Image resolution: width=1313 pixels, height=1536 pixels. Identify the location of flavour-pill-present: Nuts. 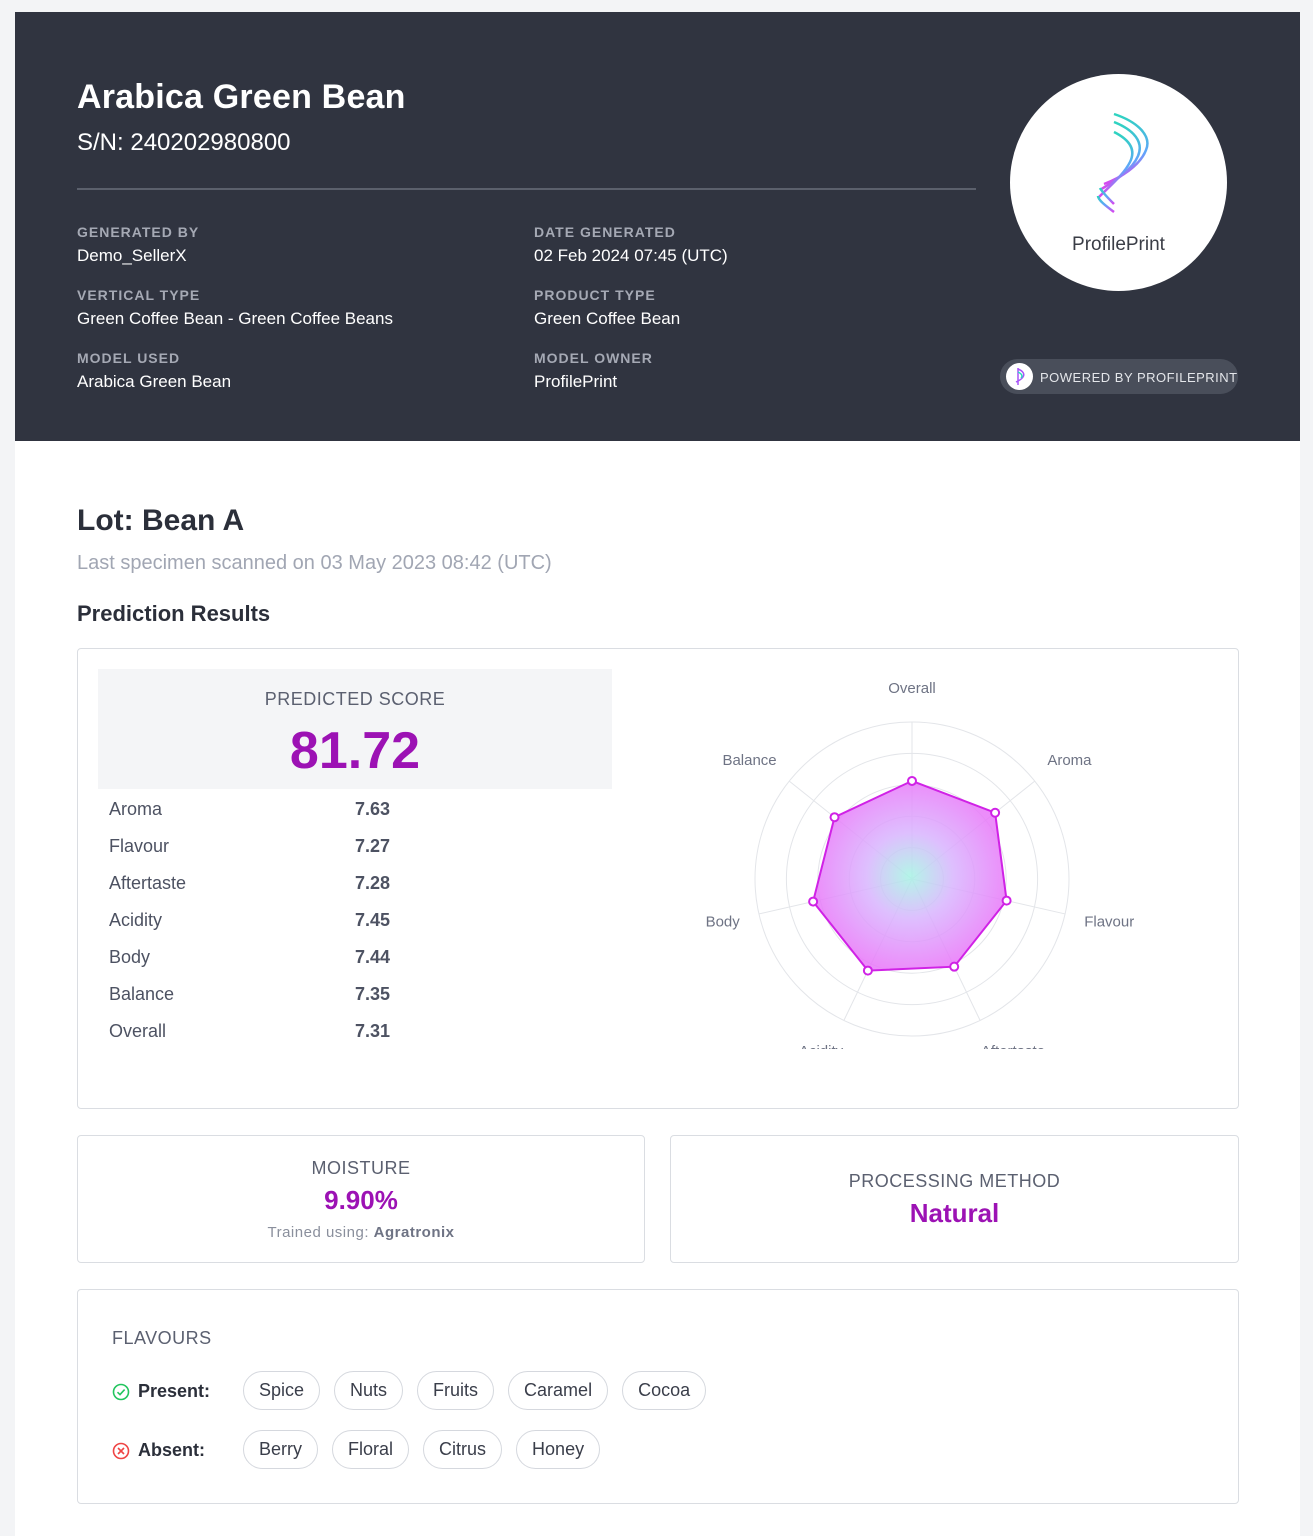
(369, 1390).